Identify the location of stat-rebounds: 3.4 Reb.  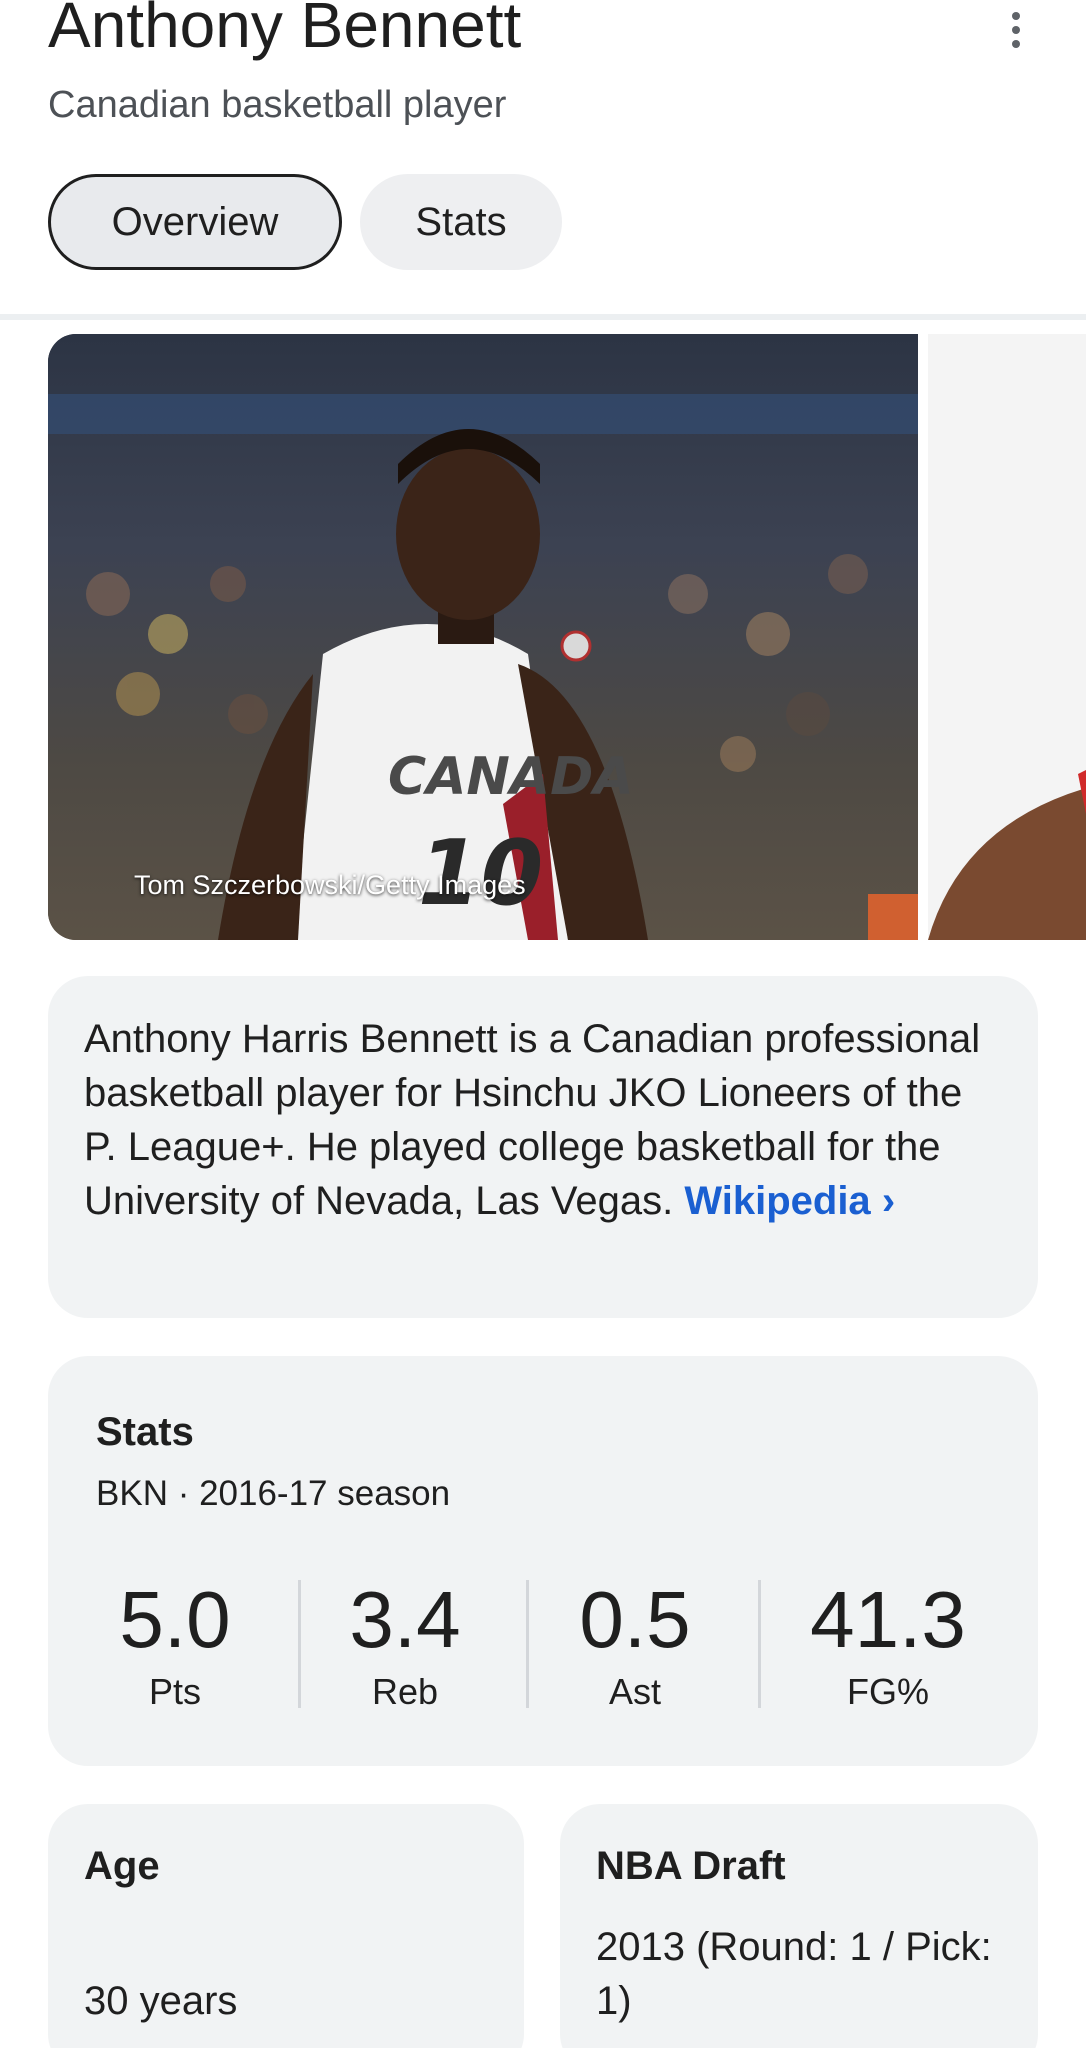
(405, 1644).